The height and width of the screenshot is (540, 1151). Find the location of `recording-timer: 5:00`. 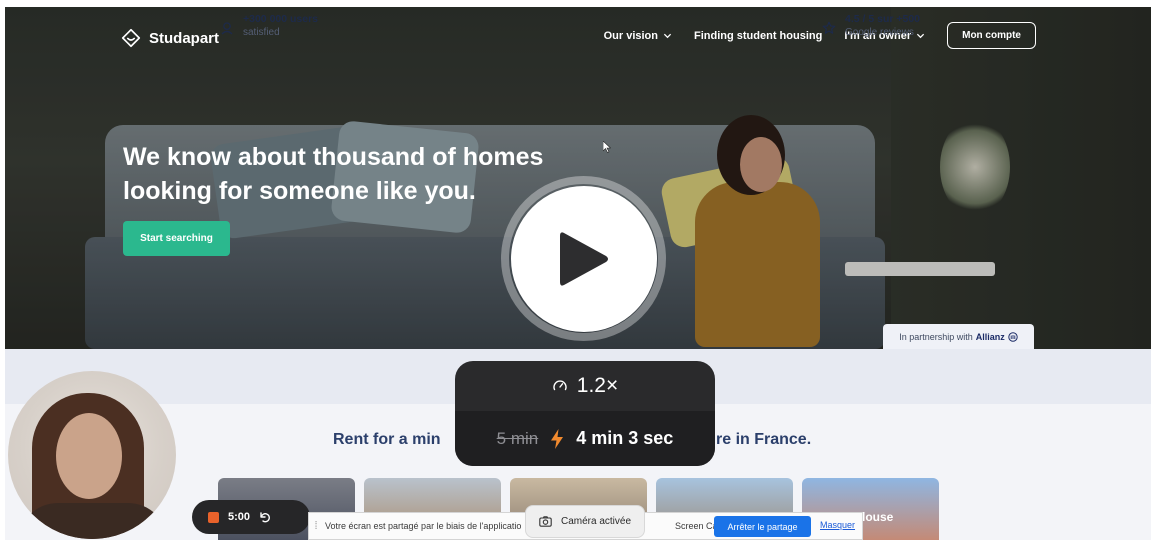

recording-timer: 5:00 is located at coordinates (239, 517).